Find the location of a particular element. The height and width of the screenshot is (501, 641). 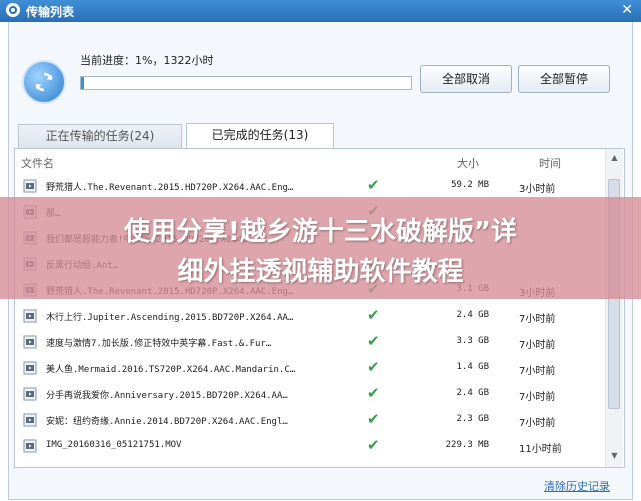

progress-fill is located at coordinates (83, 83).